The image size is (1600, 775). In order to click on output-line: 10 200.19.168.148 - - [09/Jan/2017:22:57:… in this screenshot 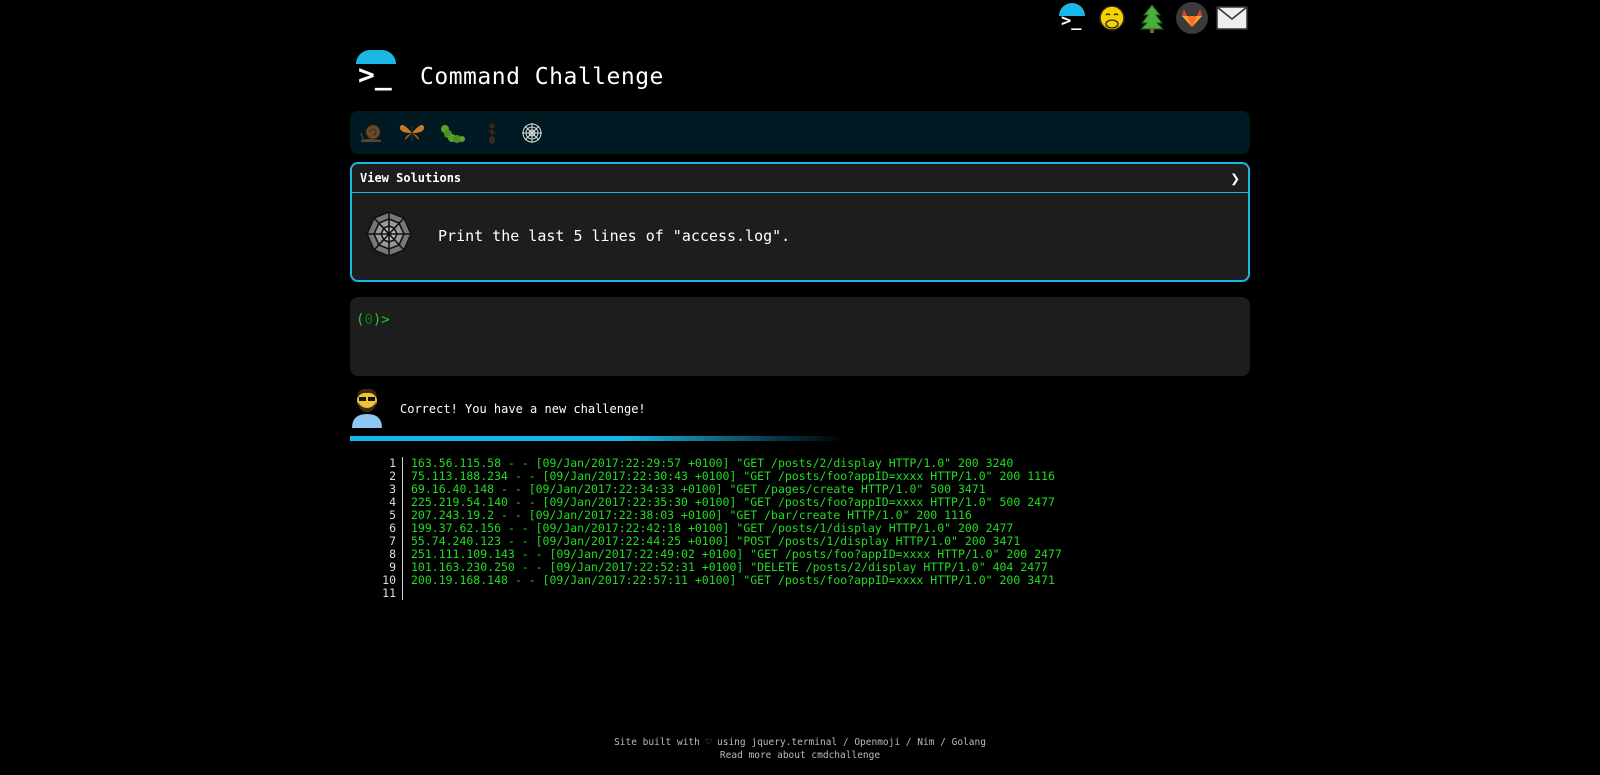, I will do `click(711, 580)`.